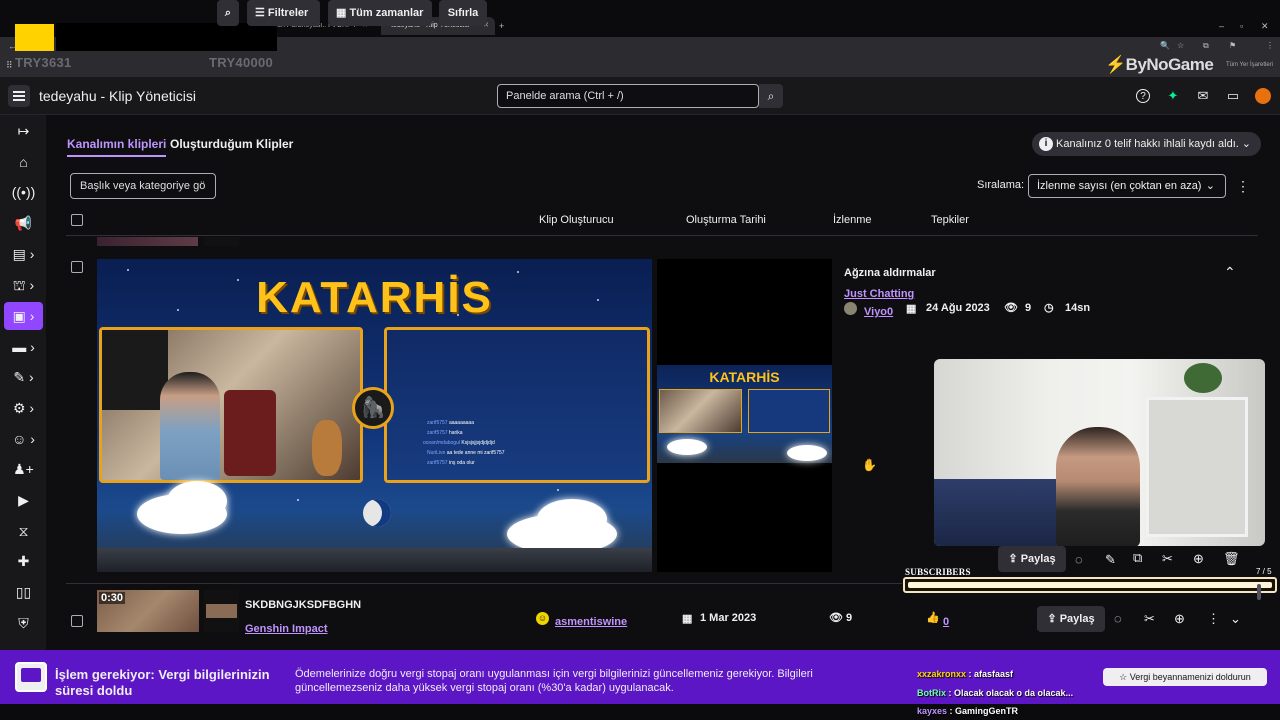 The width and height of the screenshot is (1280, 720). What do you see at coordinates (23, 439) in the screenshot?
I see `viewer-rewards-icon: ☺ ›` at bounding box center [23, 439].